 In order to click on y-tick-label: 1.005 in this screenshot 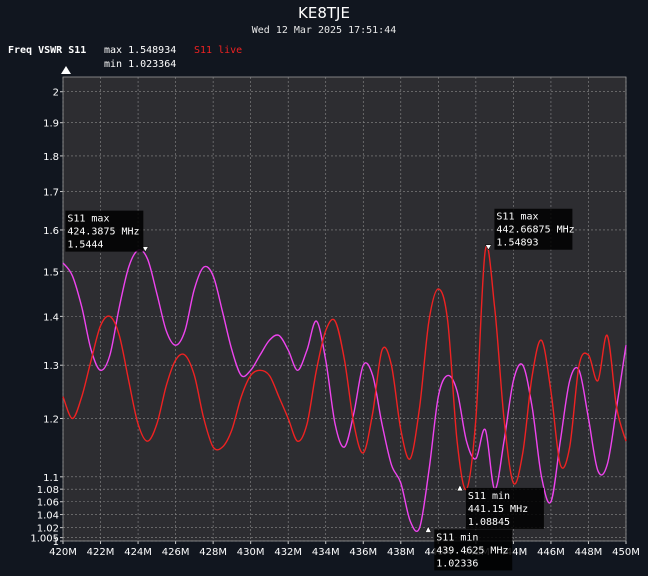, I will do `click(44, 539)`.